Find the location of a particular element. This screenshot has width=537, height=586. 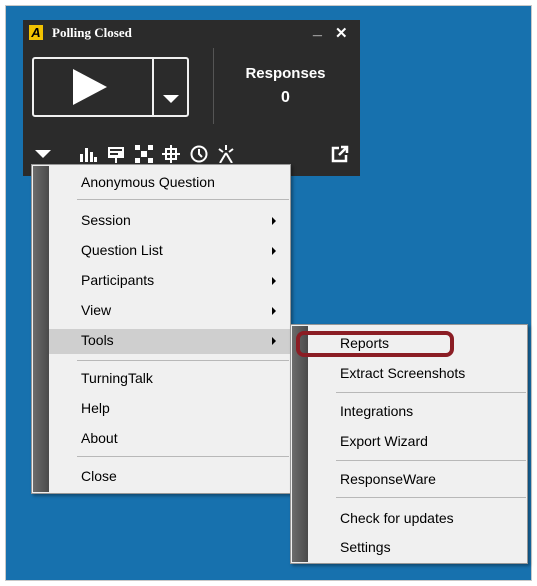

popout-button is located at coordinates (340, 154).